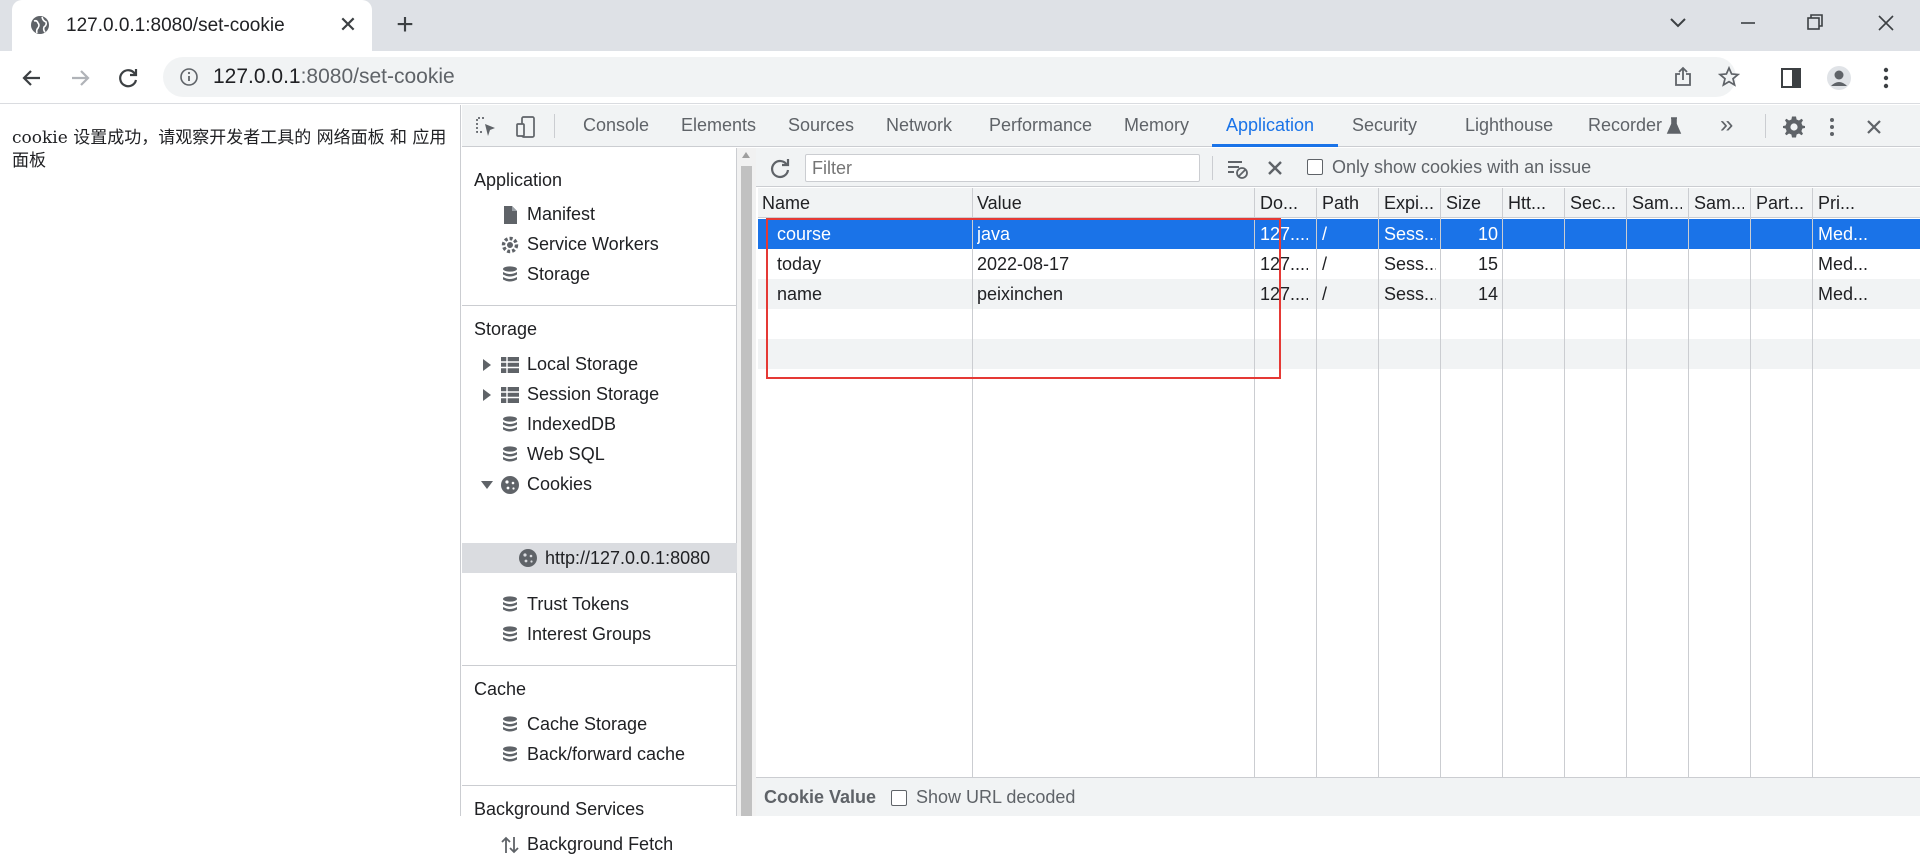 The width and height of the screenshot is (1920, 855). What do you see at coordinates (1384, 125) in the screenshot?
I see `tab-security: Security` at bounding box center [1384, 125].